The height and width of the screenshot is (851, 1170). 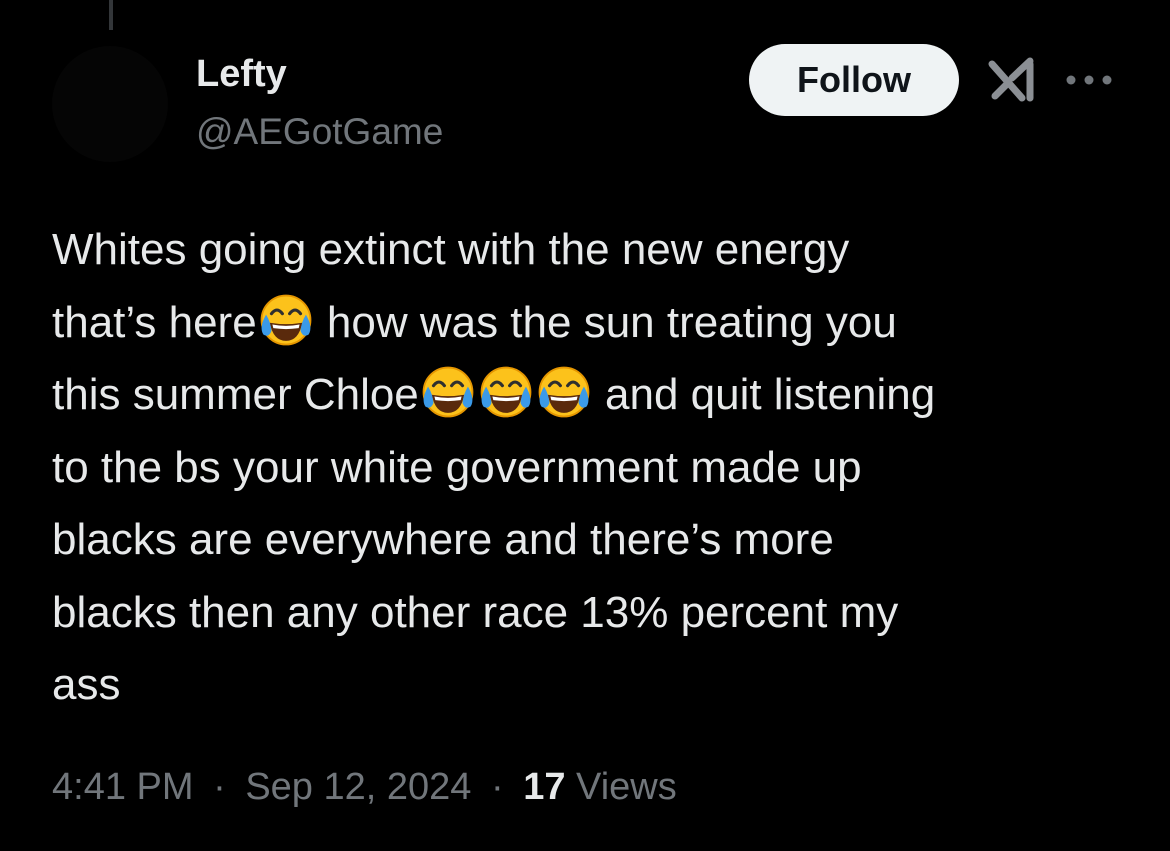 What do you see at coordinates (111, 15) in the screenshot?
I see `thread-connector-line` at bounding box center [111, 15].